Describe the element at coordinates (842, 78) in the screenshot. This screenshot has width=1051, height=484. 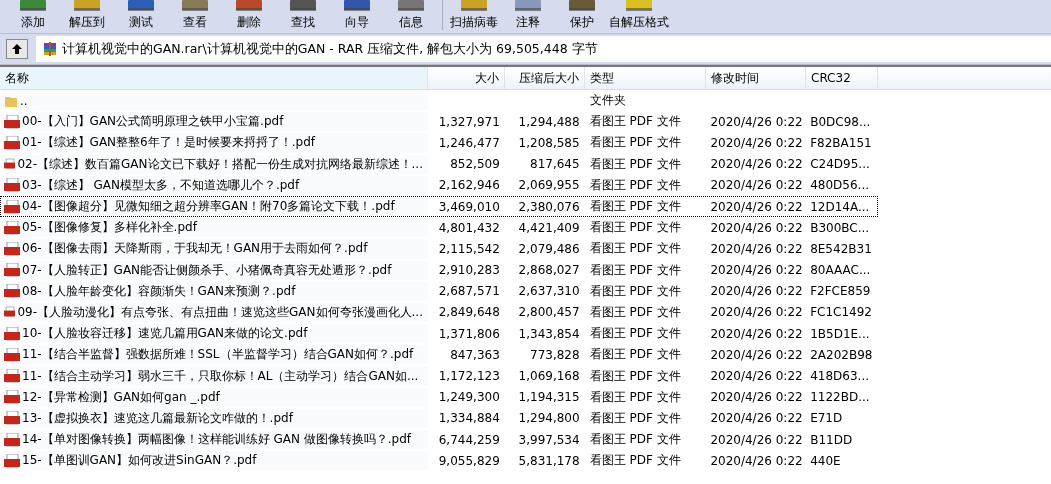
I see `column-header: CRC32` at that location.